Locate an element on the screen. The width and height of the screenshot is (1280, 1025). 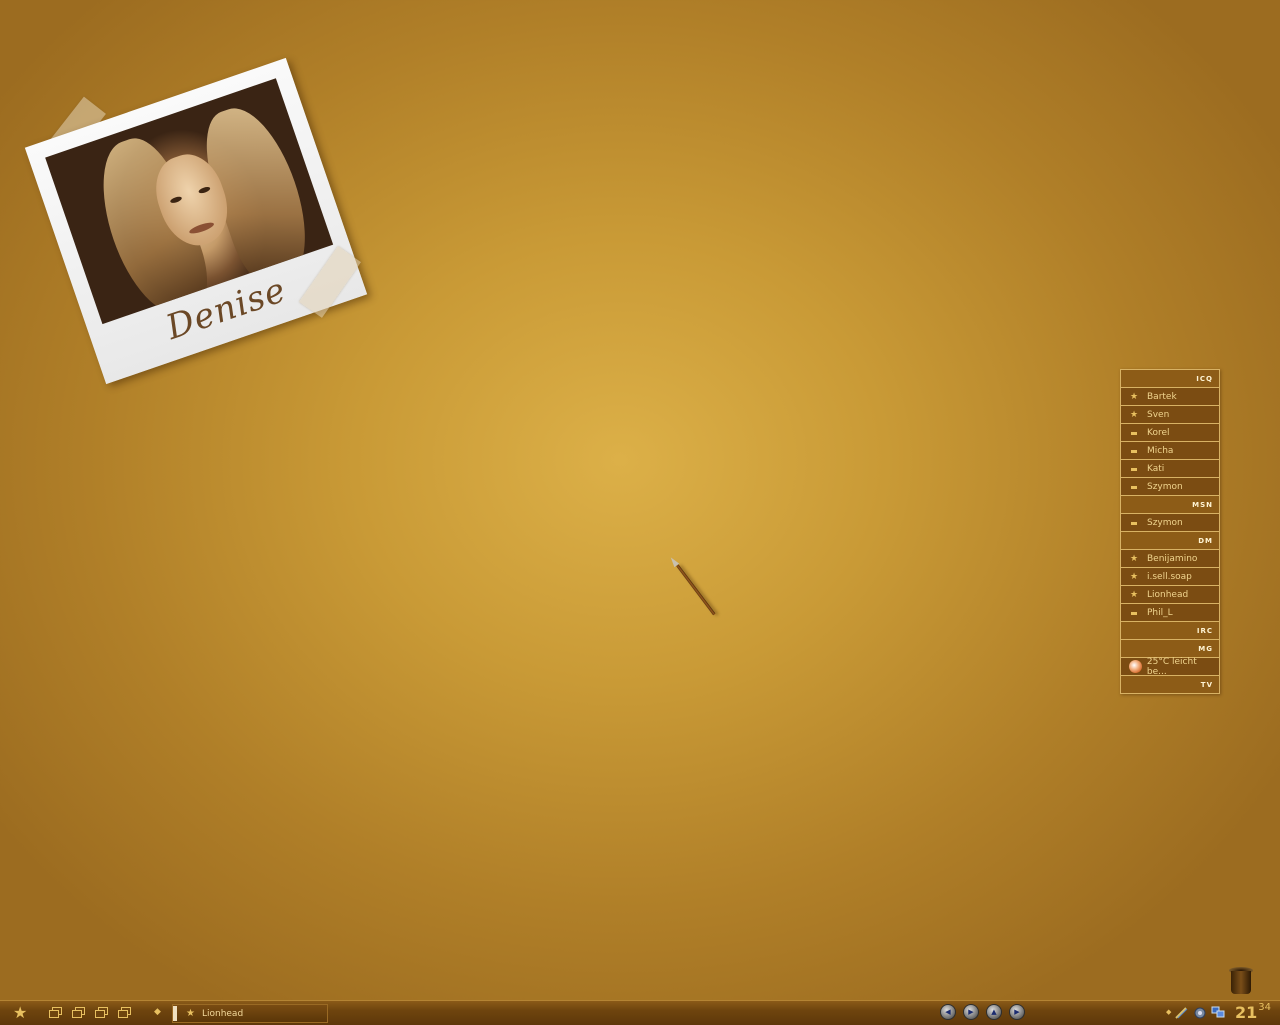
group-label: TV is located at coordinates (1206, 684).